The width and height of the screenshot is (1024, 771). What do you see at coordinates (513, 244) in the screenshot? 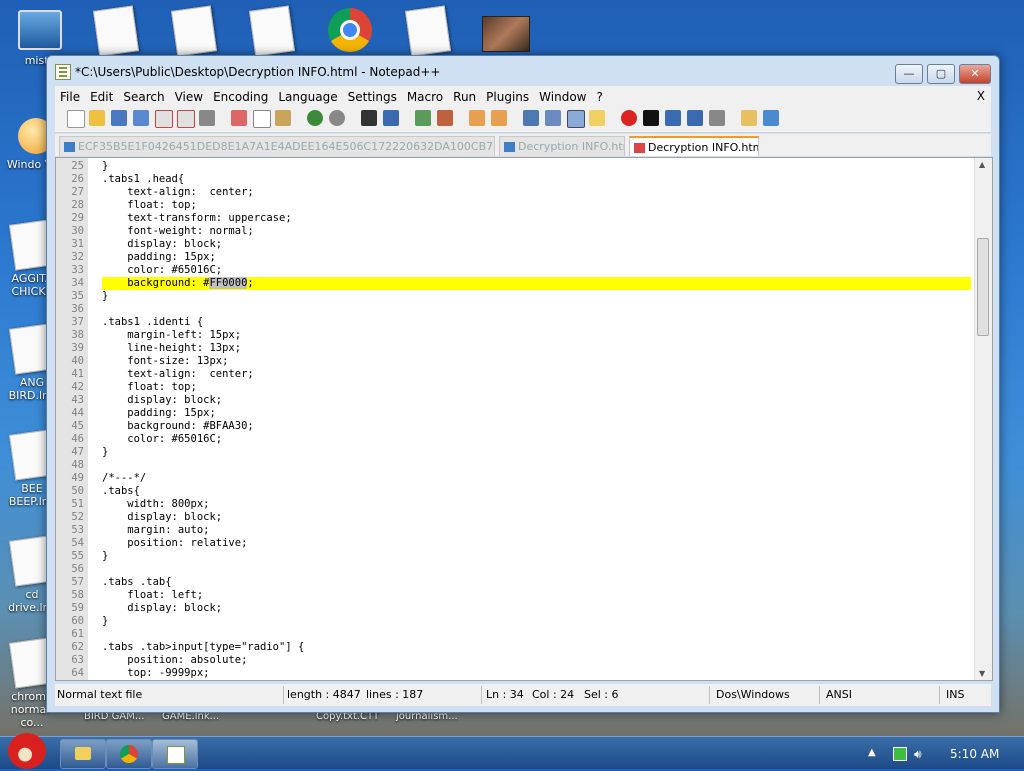
I see `code-line: 31 display: block;` at bounding box center [513, 244].